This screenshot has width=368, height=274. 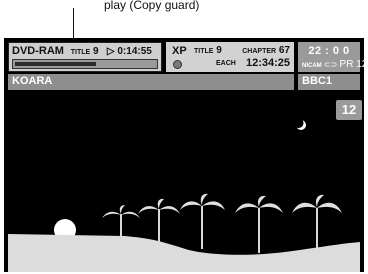 I want to click on channel-number-box: 12, so click(x=349, y=110).